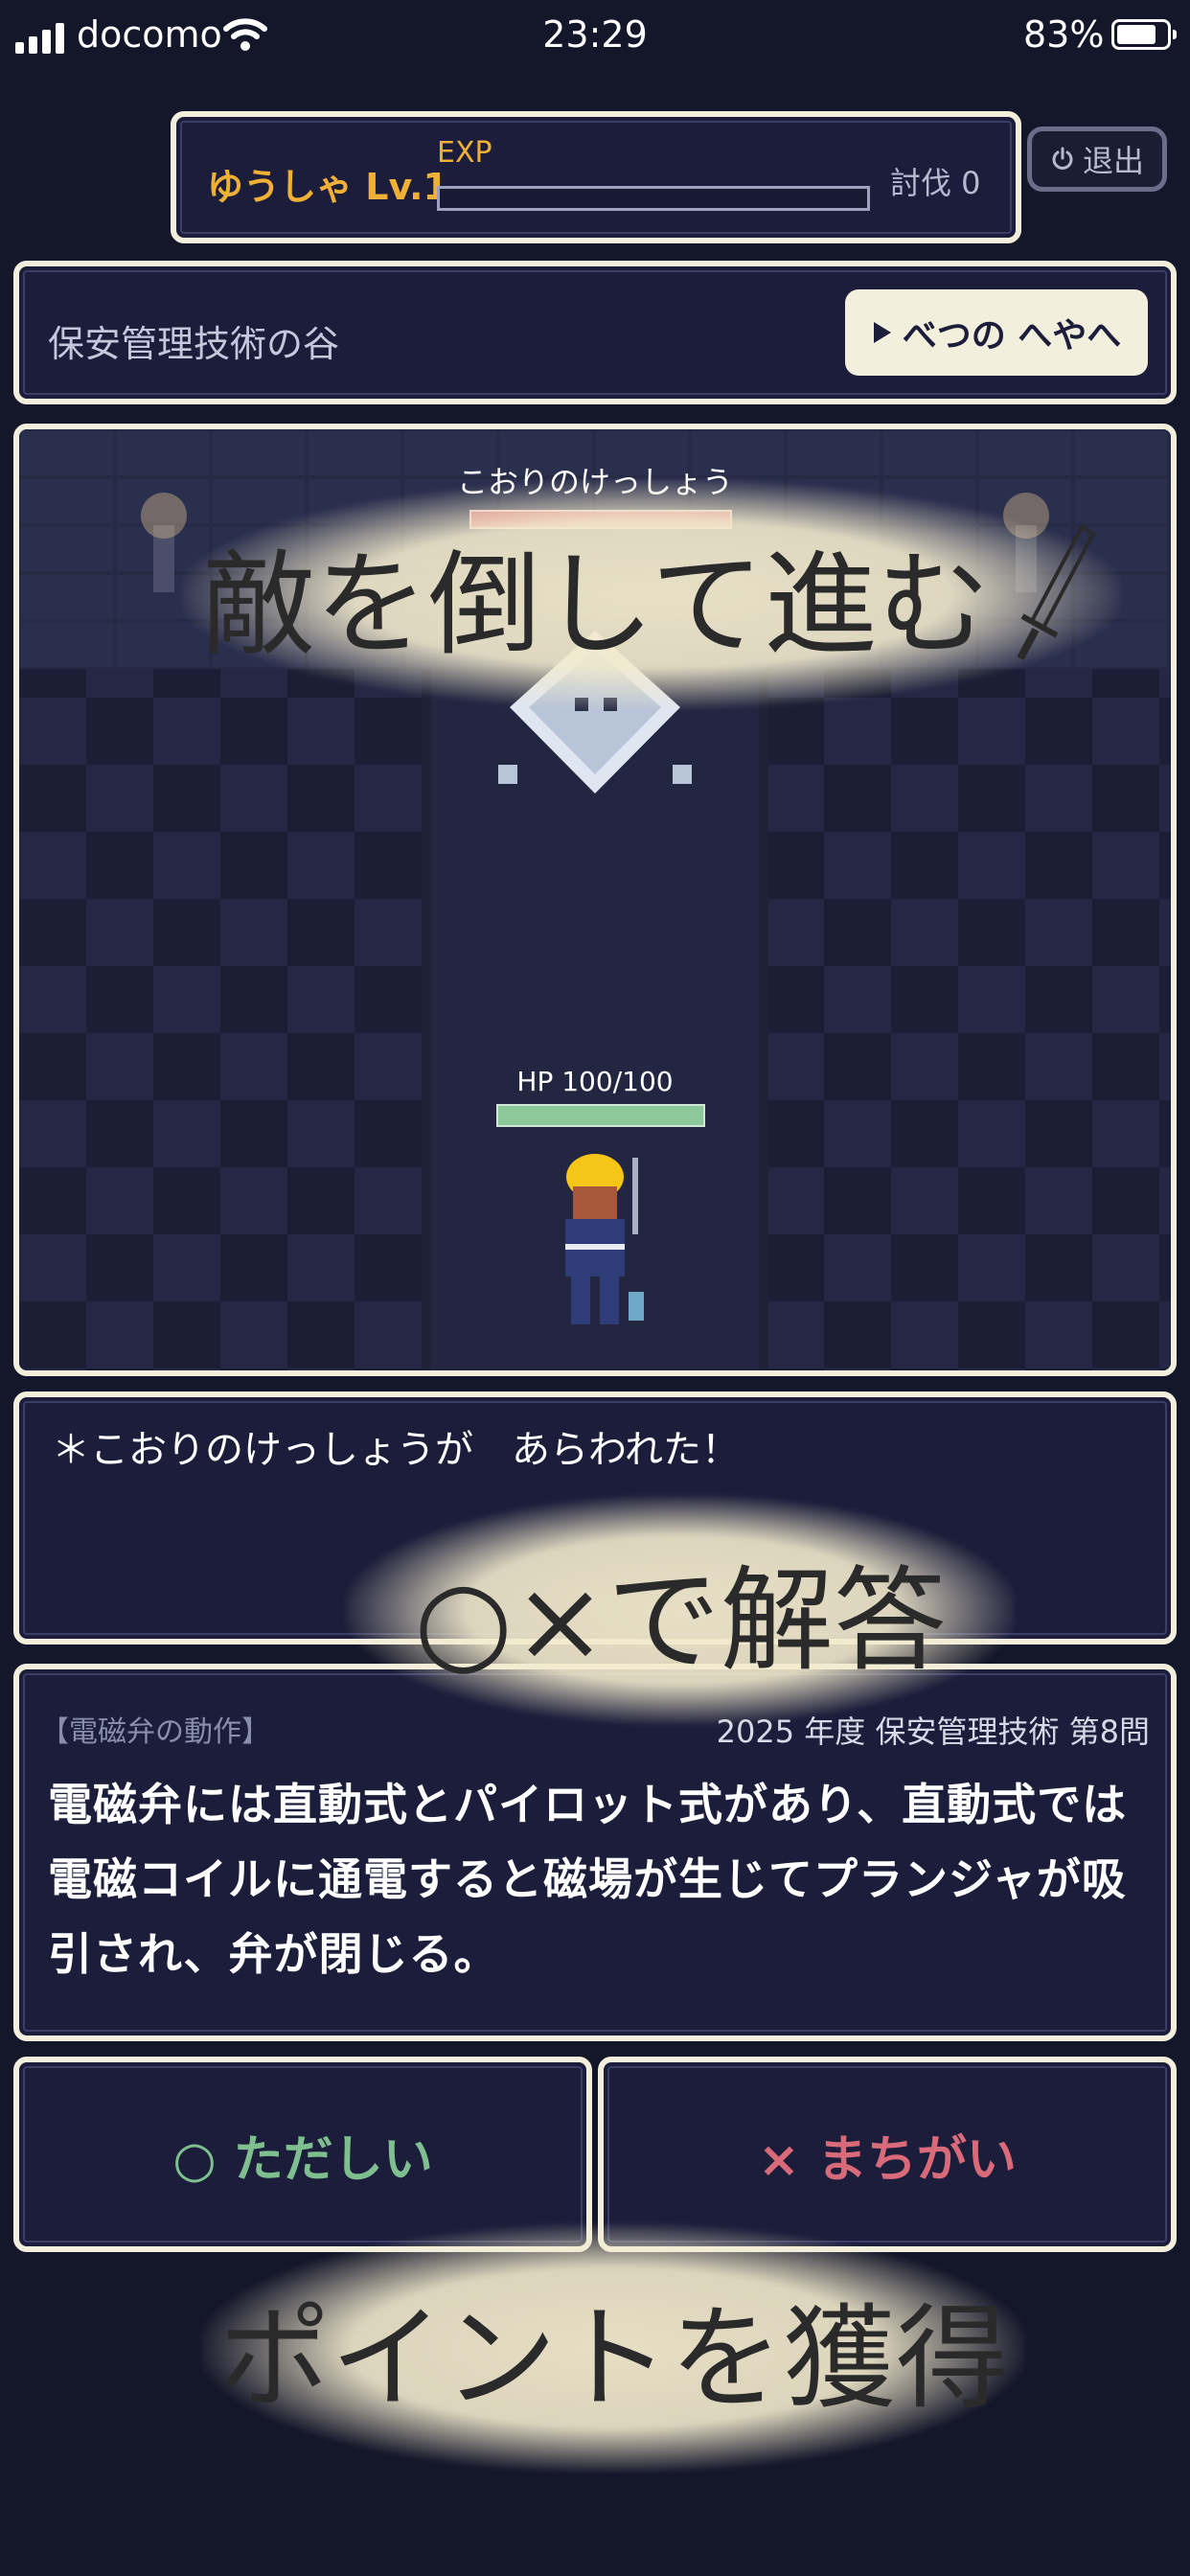  I want to click on callout-text: ○×で解答, so click(681, 1620).